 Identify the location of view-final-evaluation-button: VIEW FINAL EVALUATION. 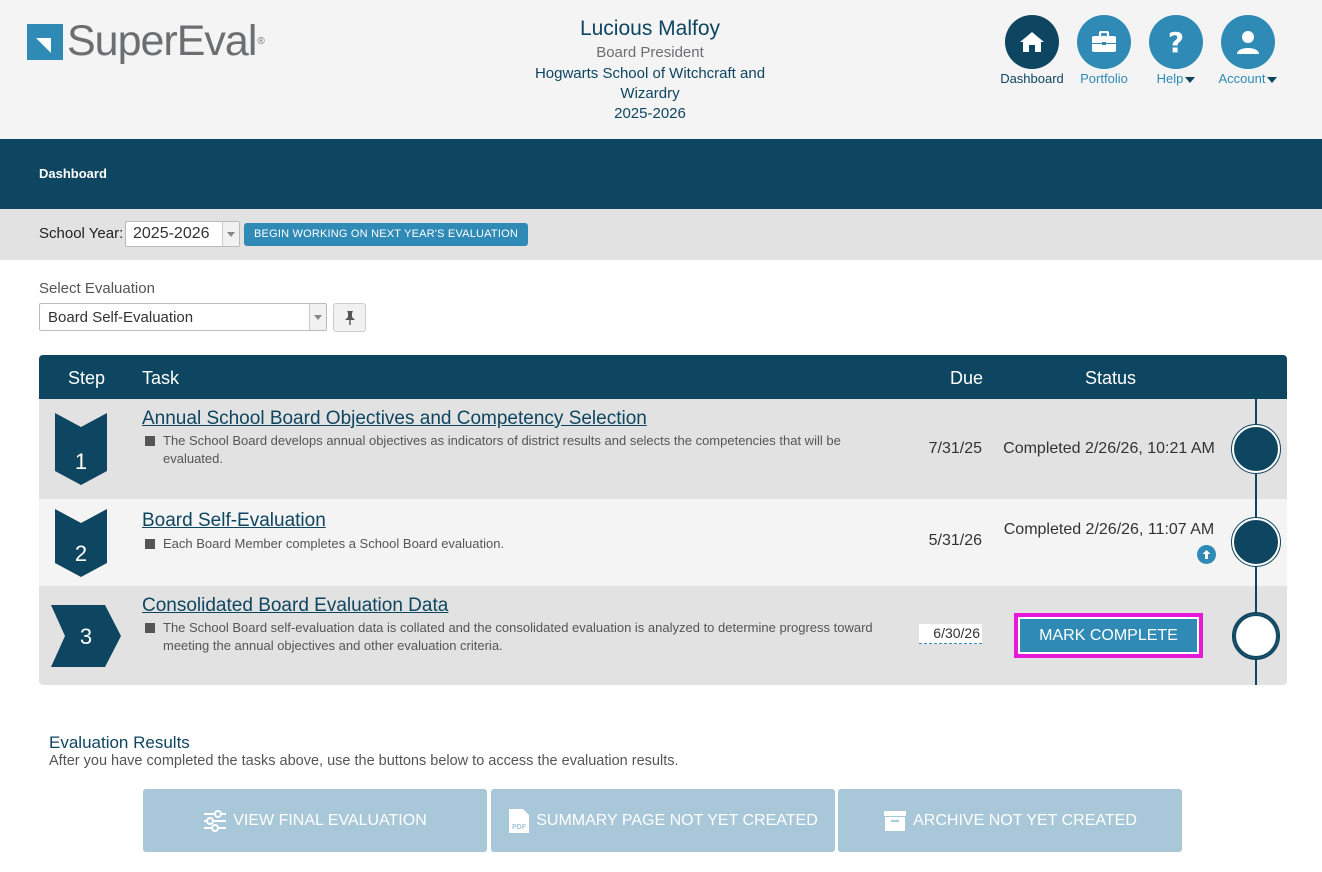
(315, 820).